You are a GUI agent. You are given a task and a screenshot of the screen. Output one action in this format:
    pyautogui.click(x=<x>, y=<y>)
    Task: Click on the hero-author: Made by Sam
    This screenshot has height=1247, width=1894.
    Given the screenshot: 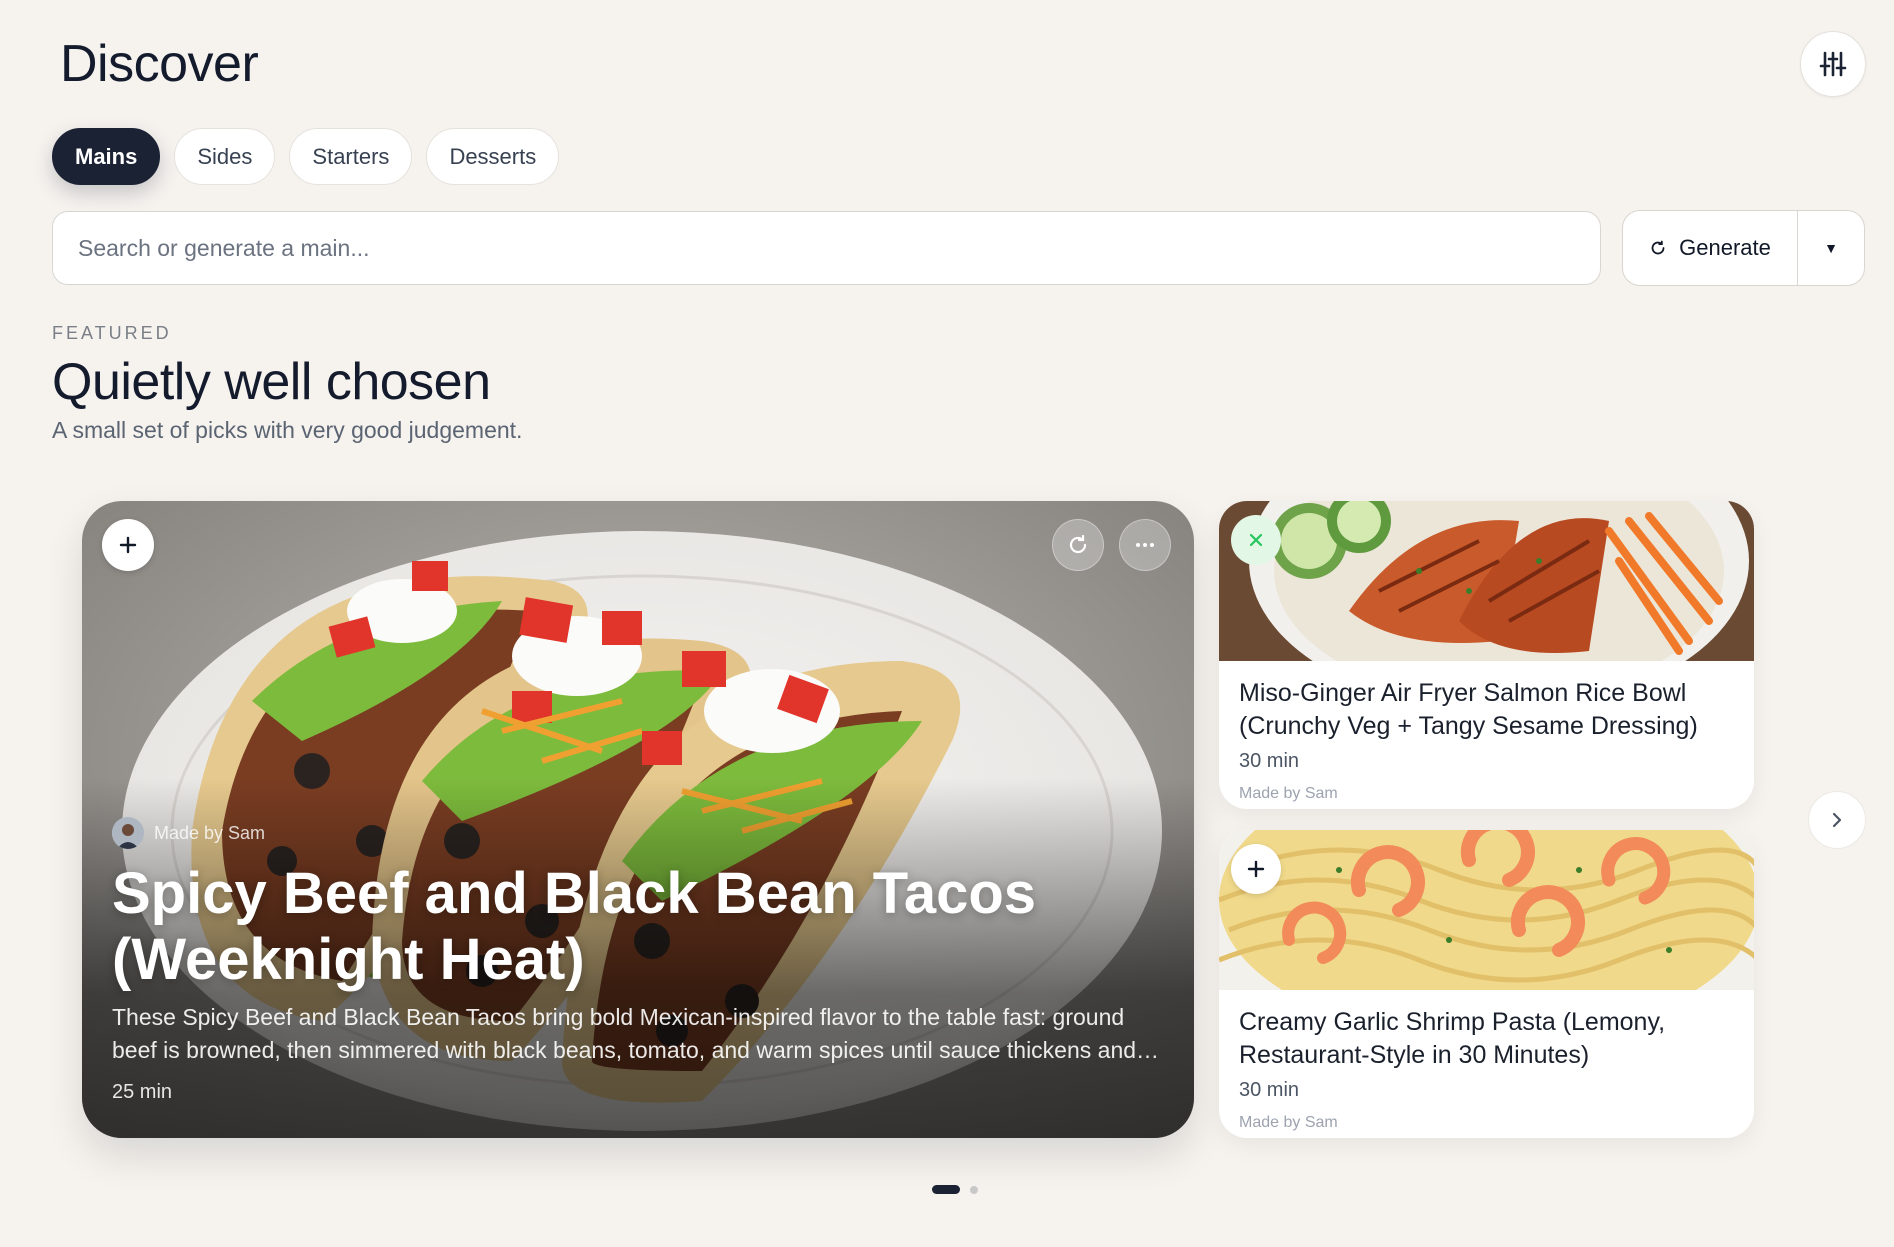 What is the action you would take?
    pyautogui.click(x=188, y=833)
    